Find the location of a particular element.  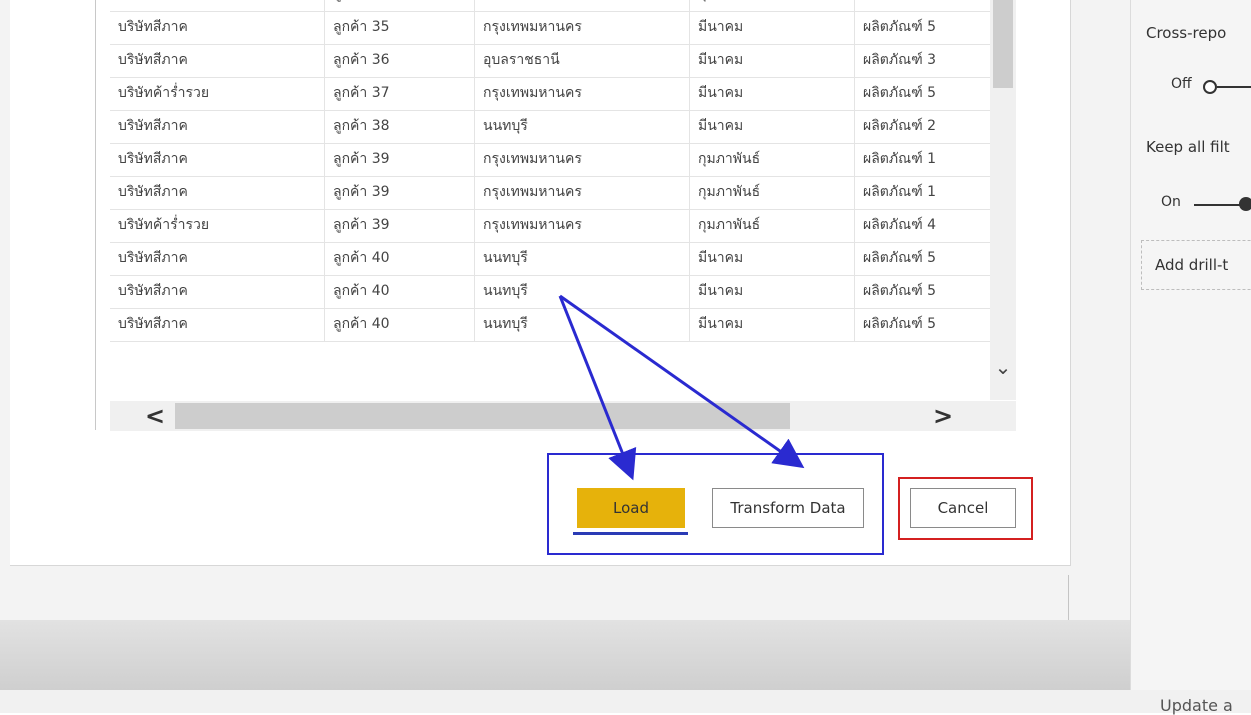

add-drill-through-field: Add drill-t is located at coordinates (1196, 265).